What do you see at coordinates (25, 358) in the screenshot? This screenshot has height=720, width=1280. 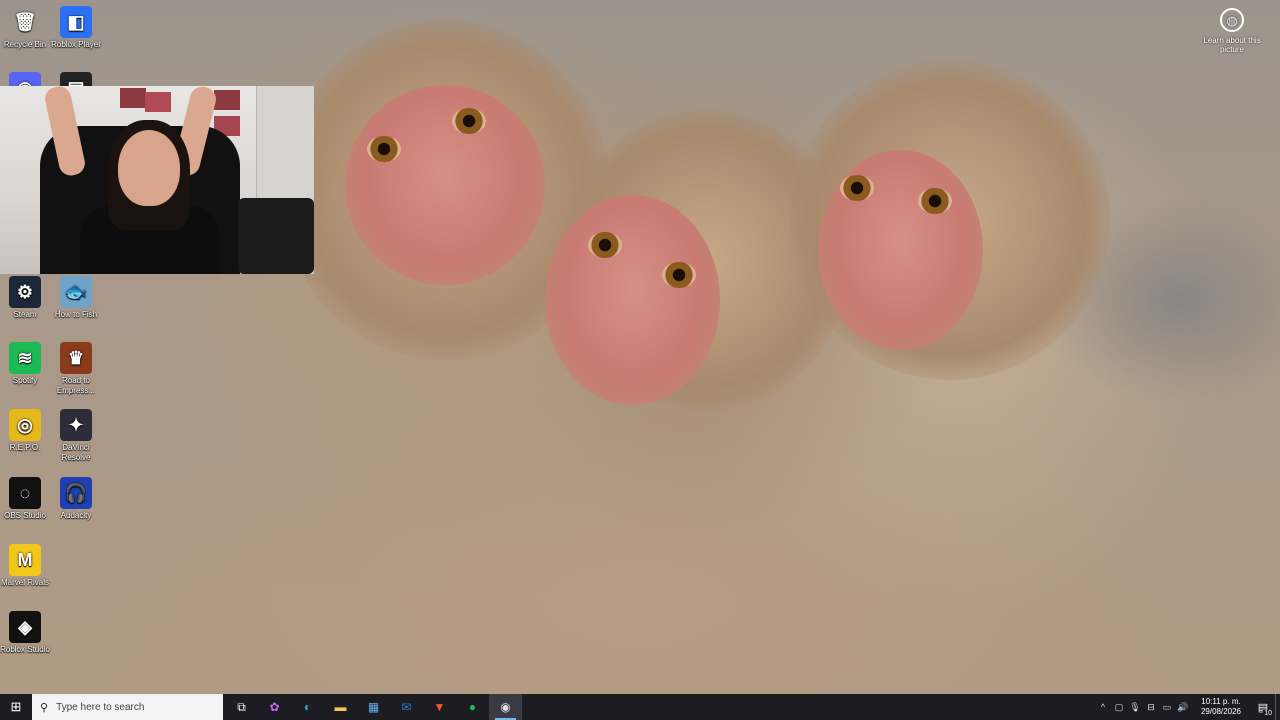 I see `spotify-icon: ≋` at bounding box center [25, 358].